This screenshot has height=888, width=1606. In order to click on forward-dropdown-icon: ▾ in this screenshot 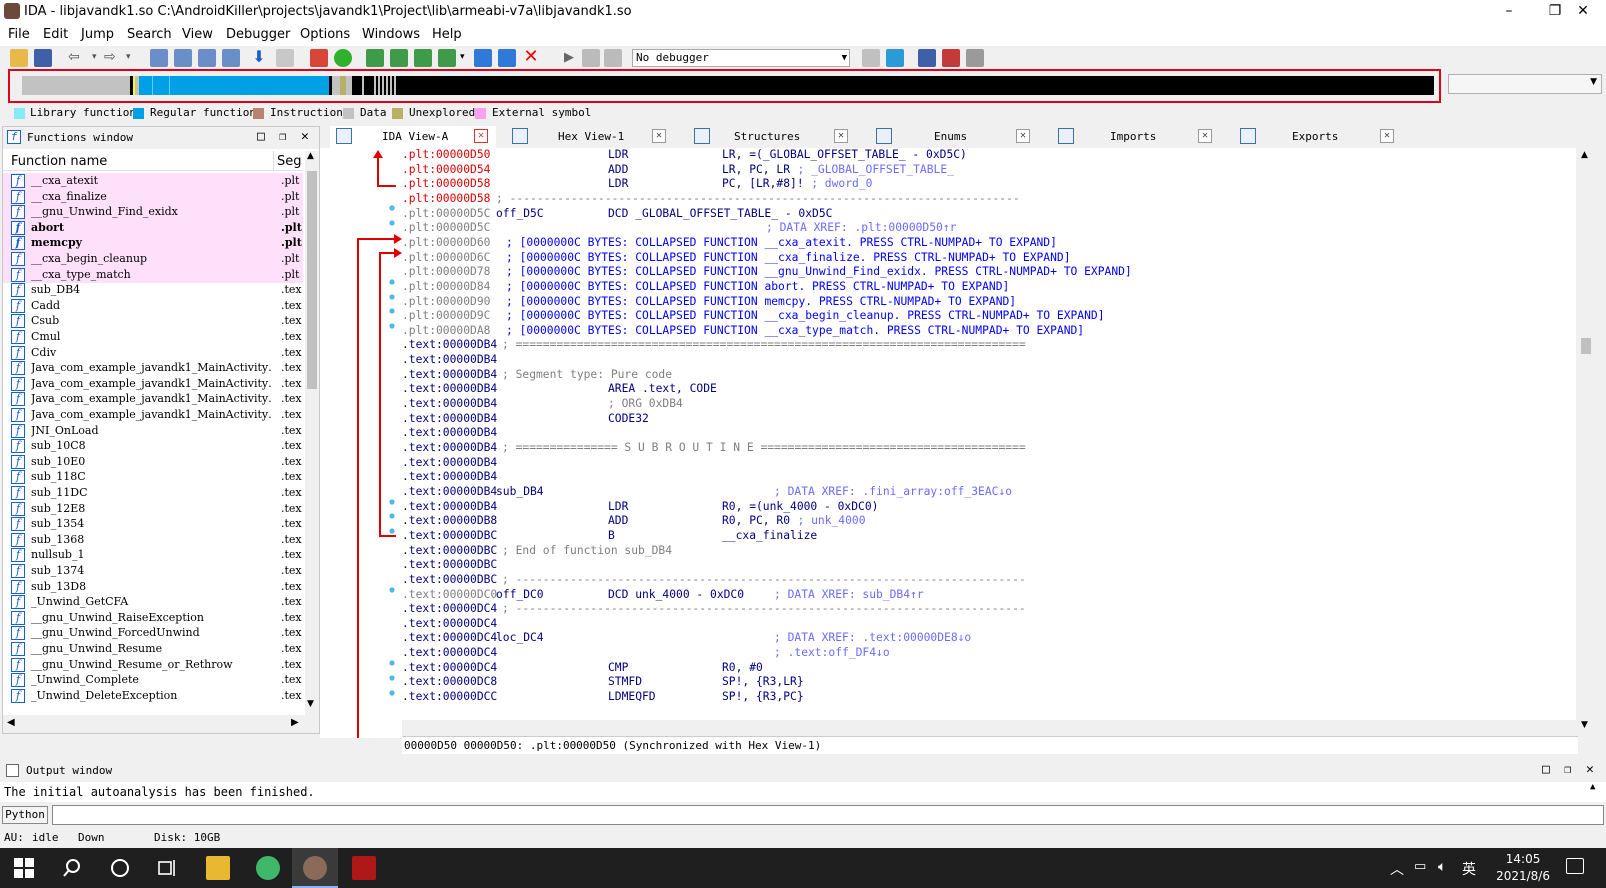, I will do `click(135, 58)`.